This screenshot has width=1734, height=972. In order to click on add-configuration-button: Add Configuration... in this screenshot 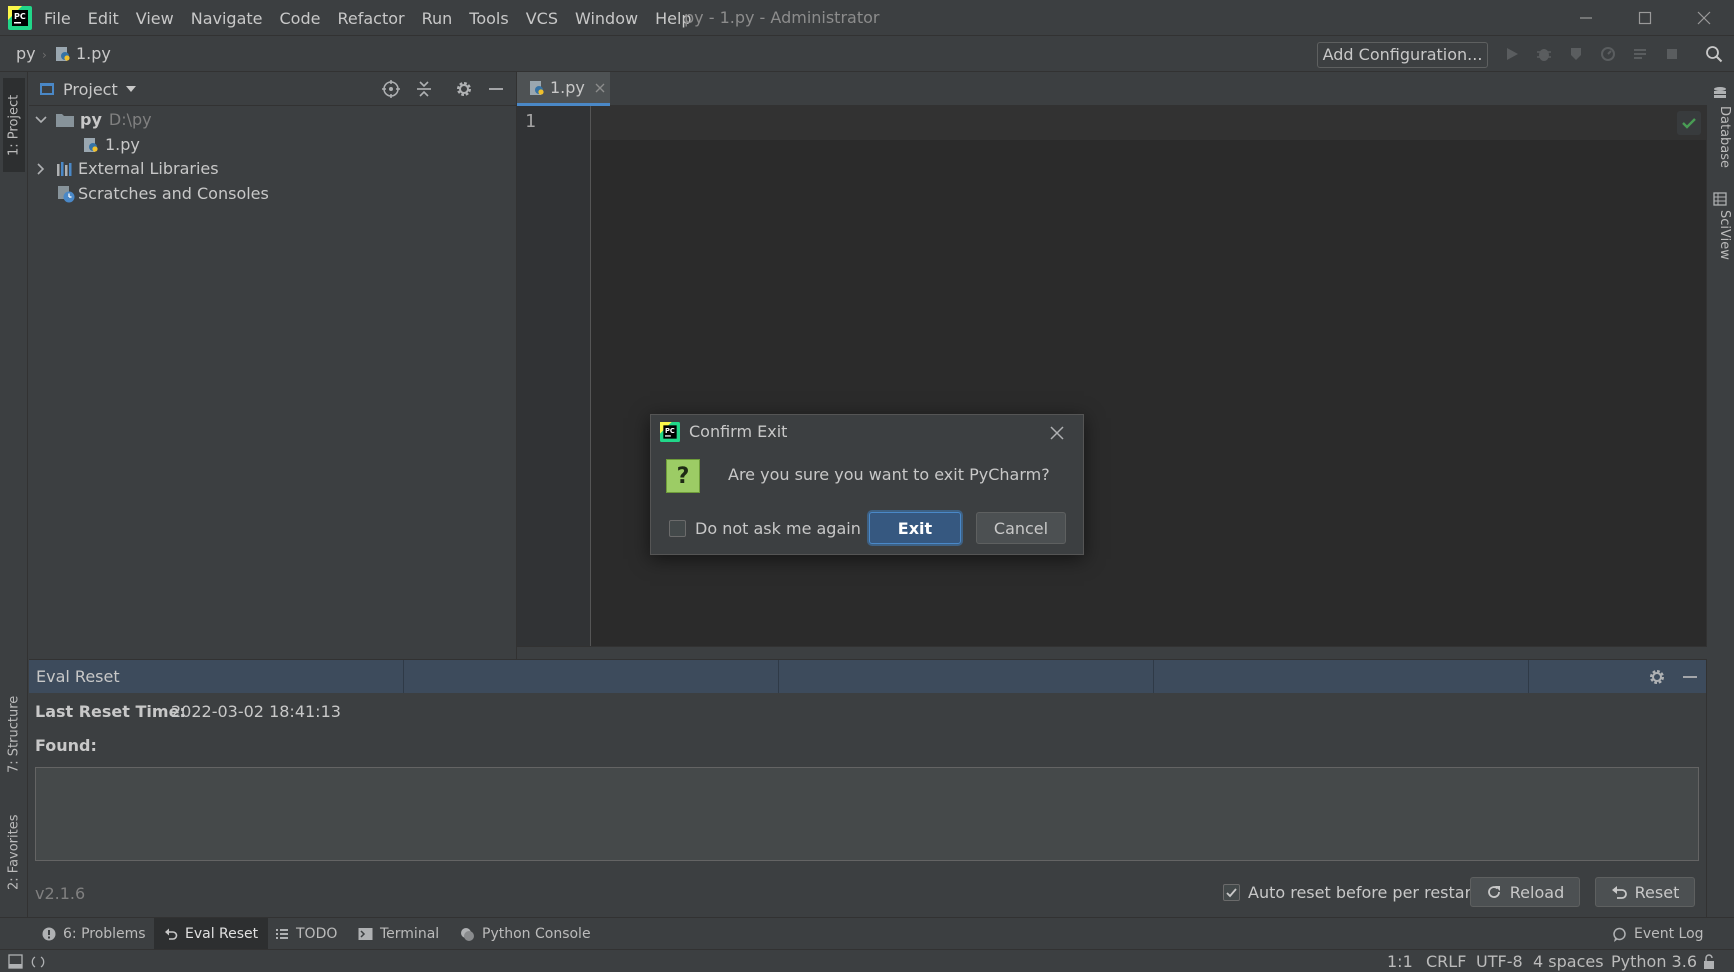, I will do `click(1402, 55)`.